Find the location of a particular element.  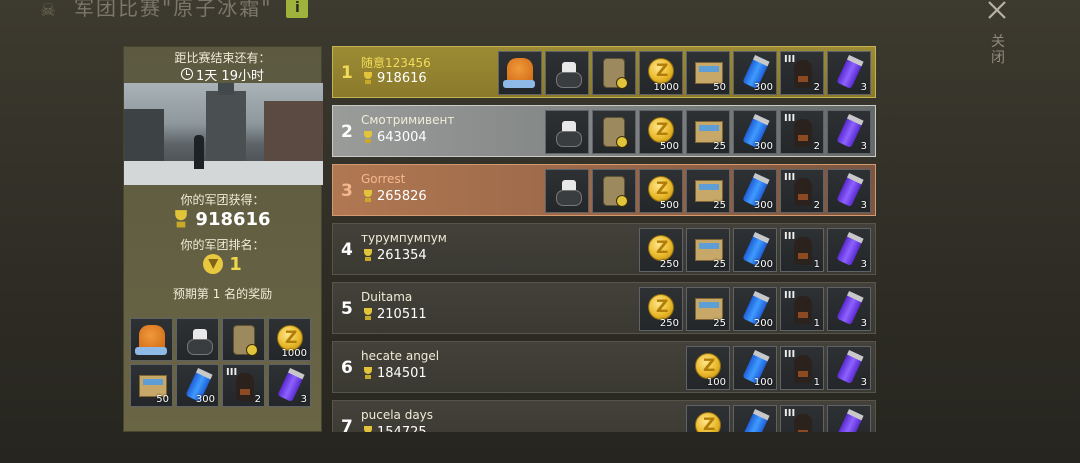

leaderboard-row: 3 Gorrest 265826 500 25 300 III2 3 is located at coordinates (604, 190).